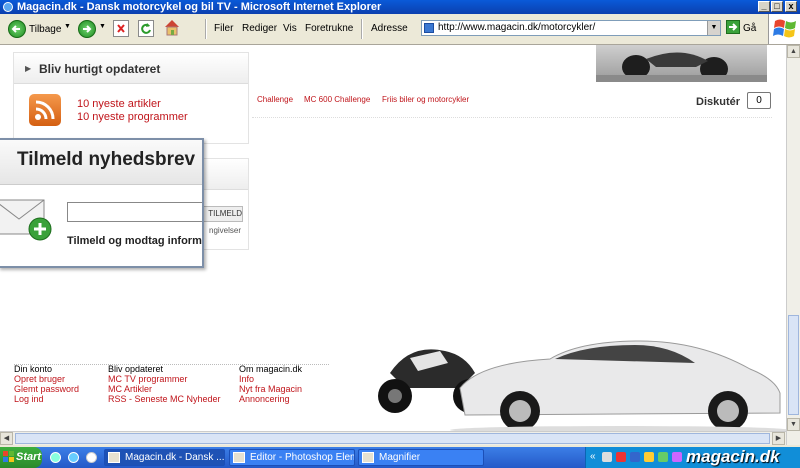 The height and width of the screenshot is (468, 800). What do you see at coordinates (784, 29) in the screenshot?
I see `windows-logo-icon` at bounding box center [784, 29].